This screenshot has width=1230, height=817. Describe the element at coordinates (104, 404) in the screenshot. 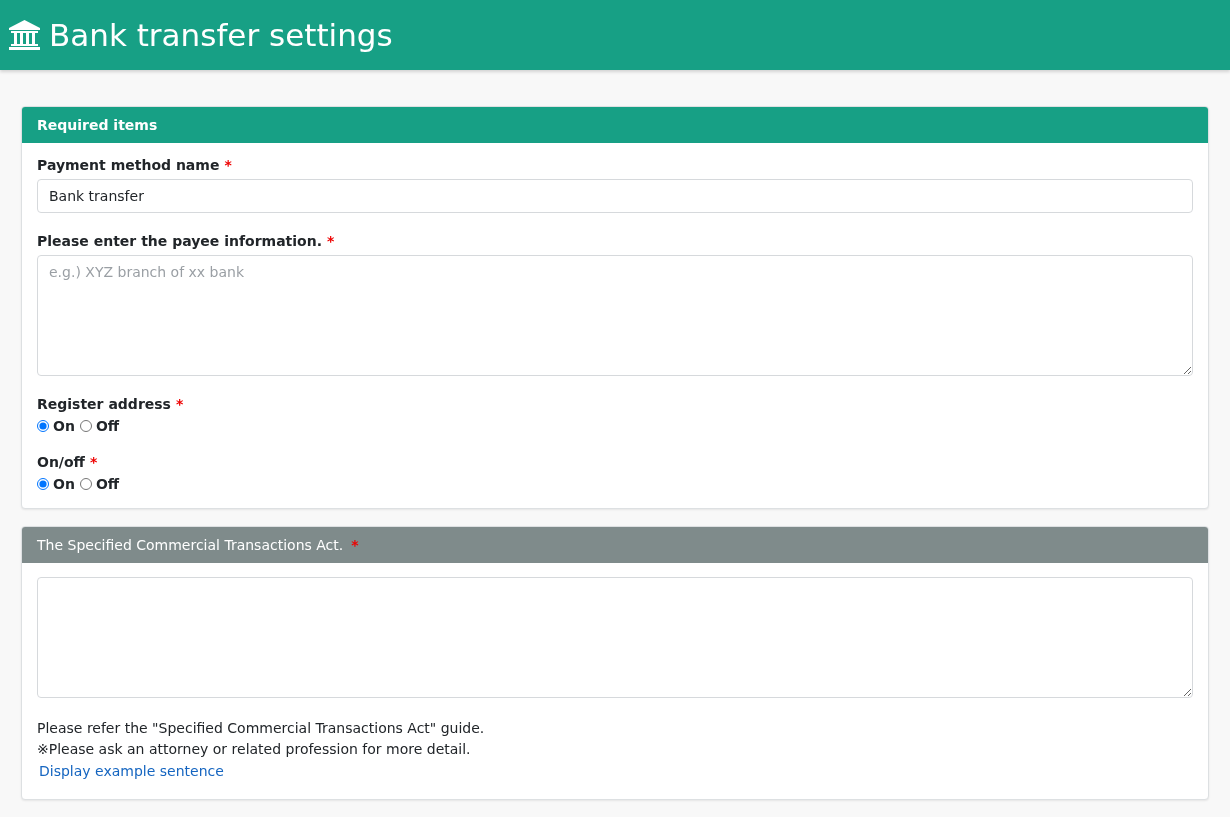

I see `field-label: Register address` at that location.